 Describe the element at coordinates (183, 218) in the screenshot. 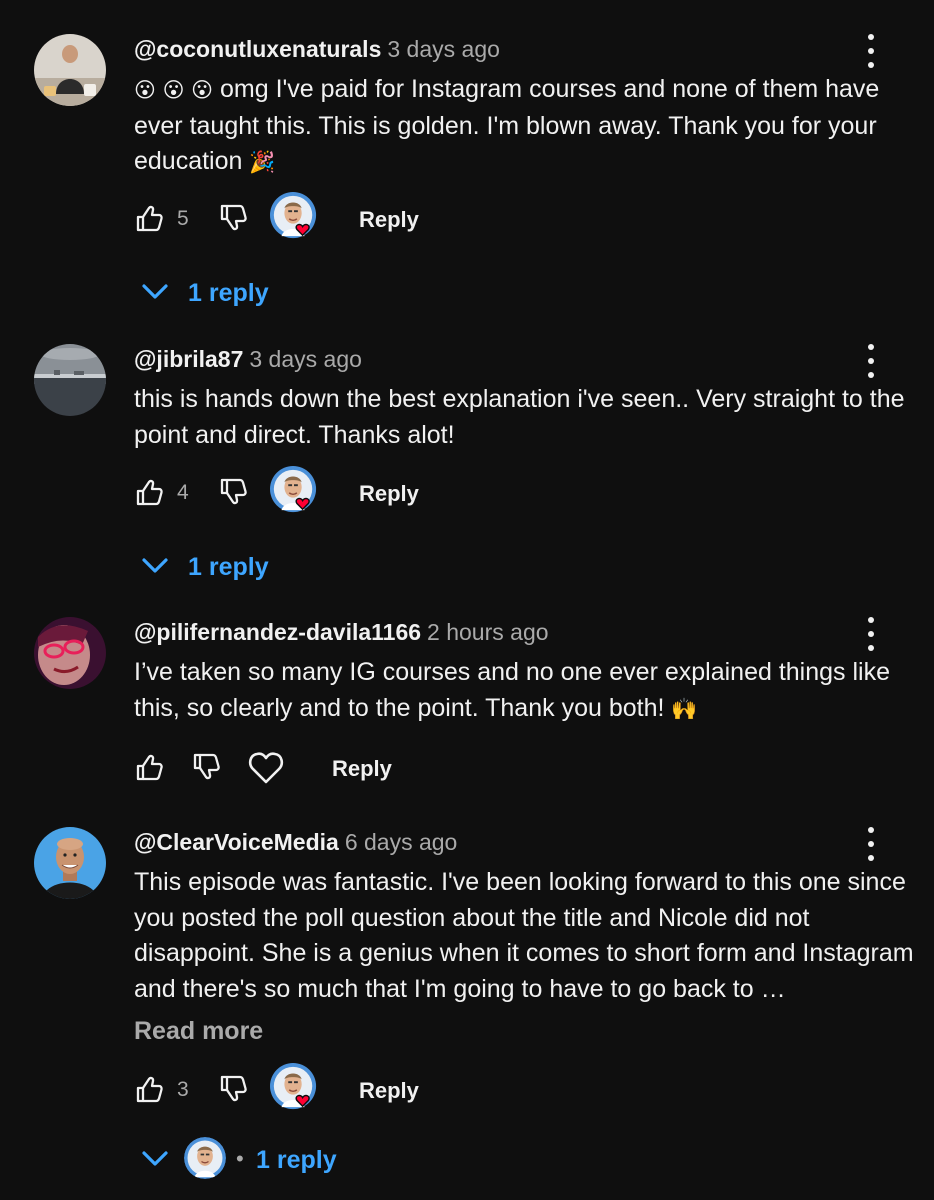

I see `like-count: 5` at that location.